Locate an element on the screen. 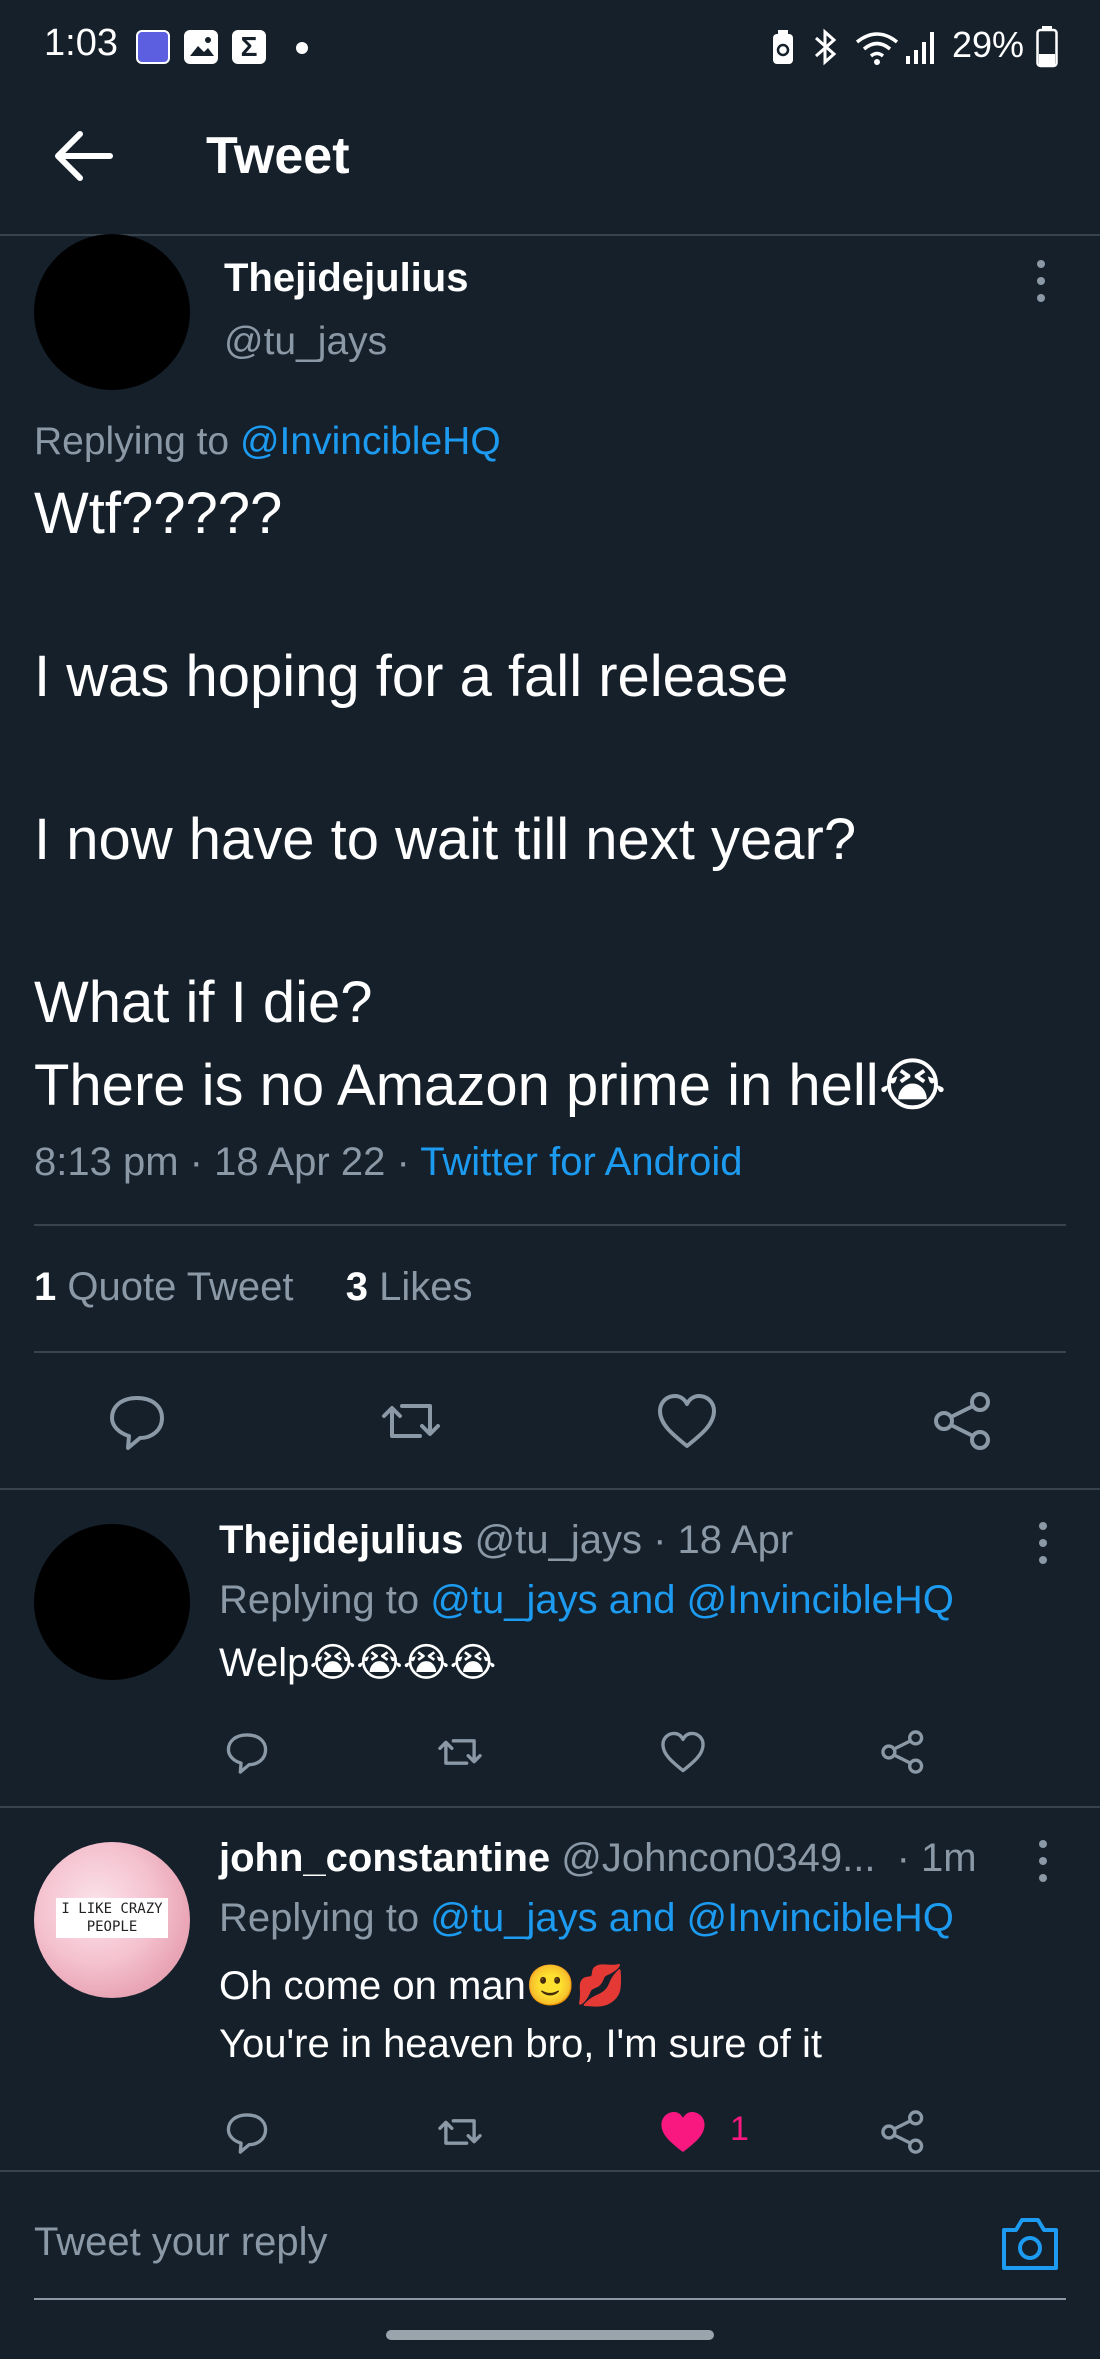  likes-link: 3 Likes is located at coordinates (409, 1287).